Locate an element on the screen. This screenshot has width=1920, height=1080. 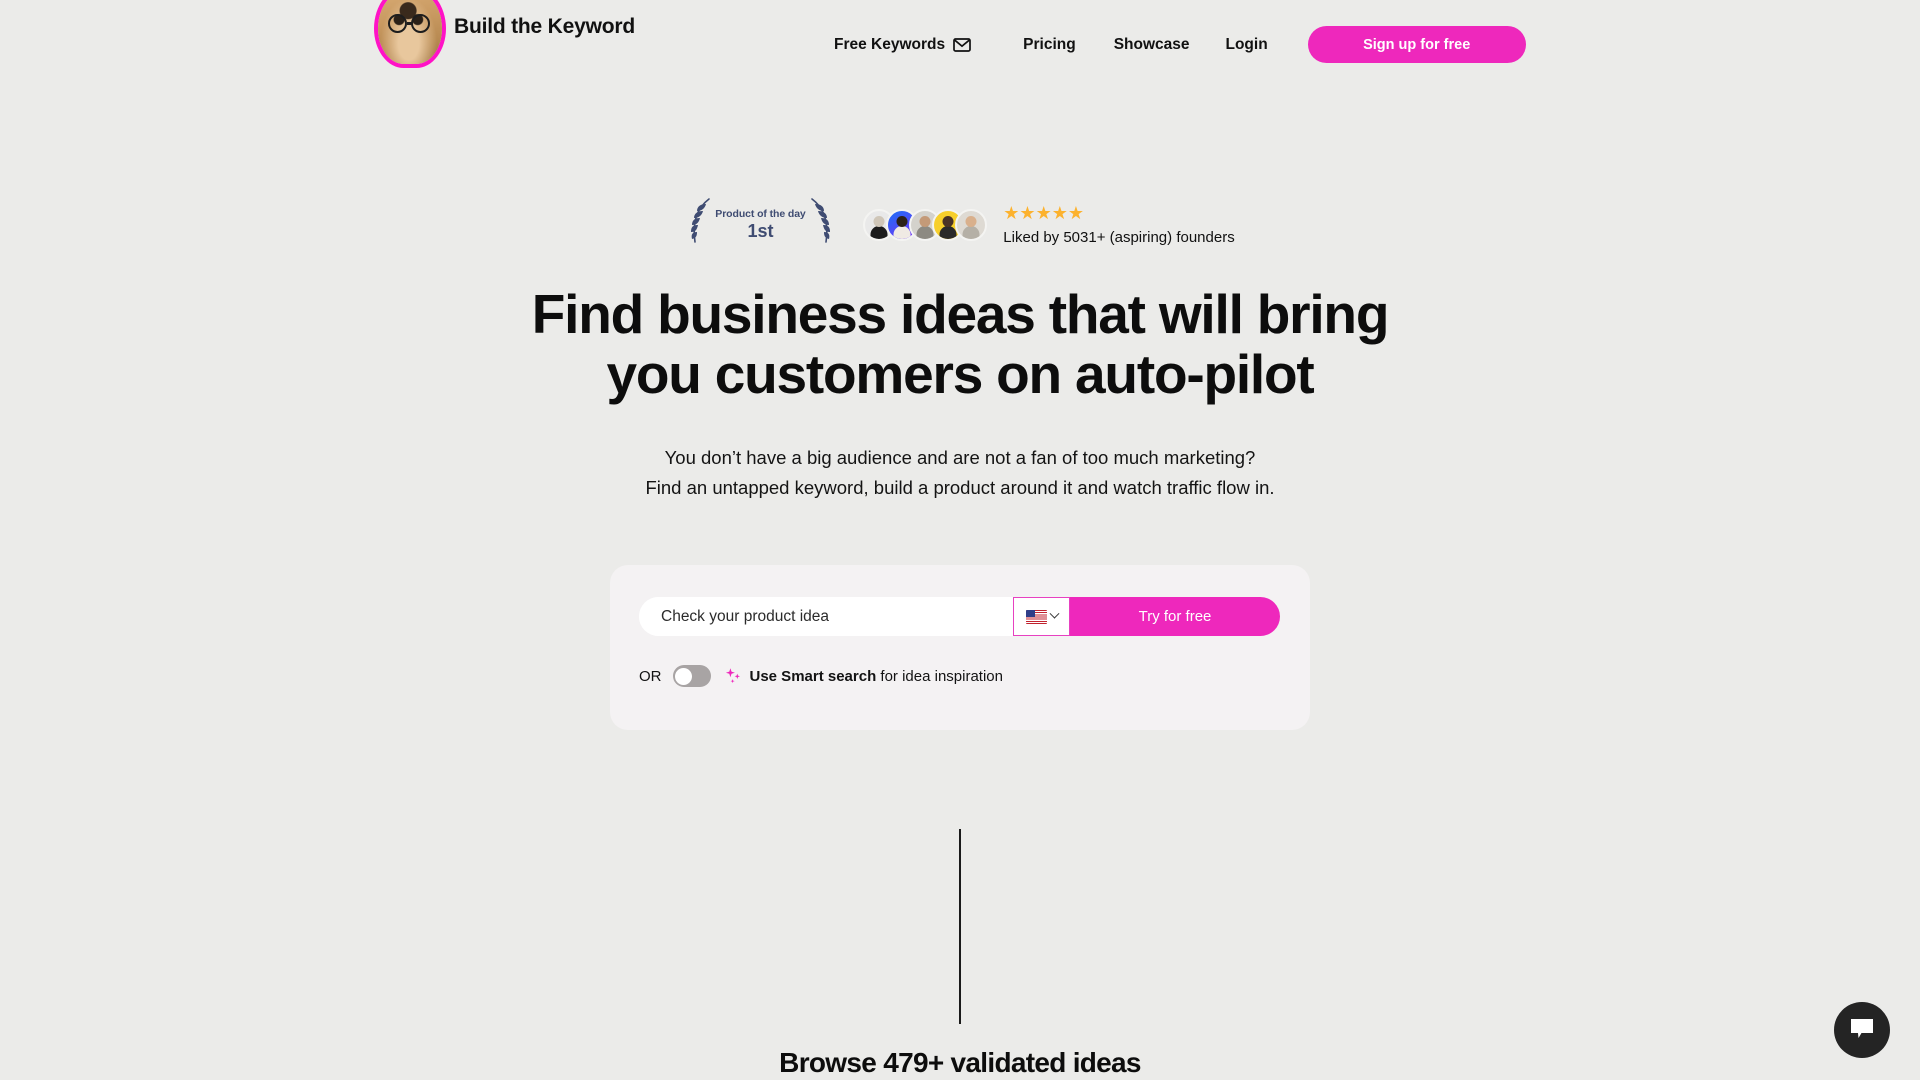
brand-logo-link: Build the Keyword is located at coordinates (506, 32).